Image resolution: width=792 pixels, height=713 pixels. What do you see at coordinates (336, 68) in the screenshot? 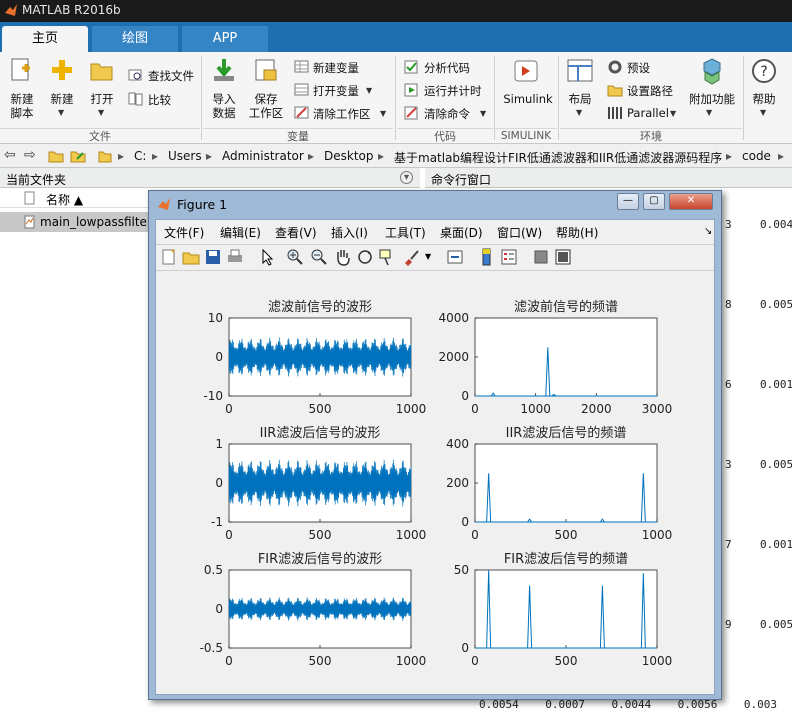
I see `new-variable-button: 新建变量` at bounding box center [336, 68].